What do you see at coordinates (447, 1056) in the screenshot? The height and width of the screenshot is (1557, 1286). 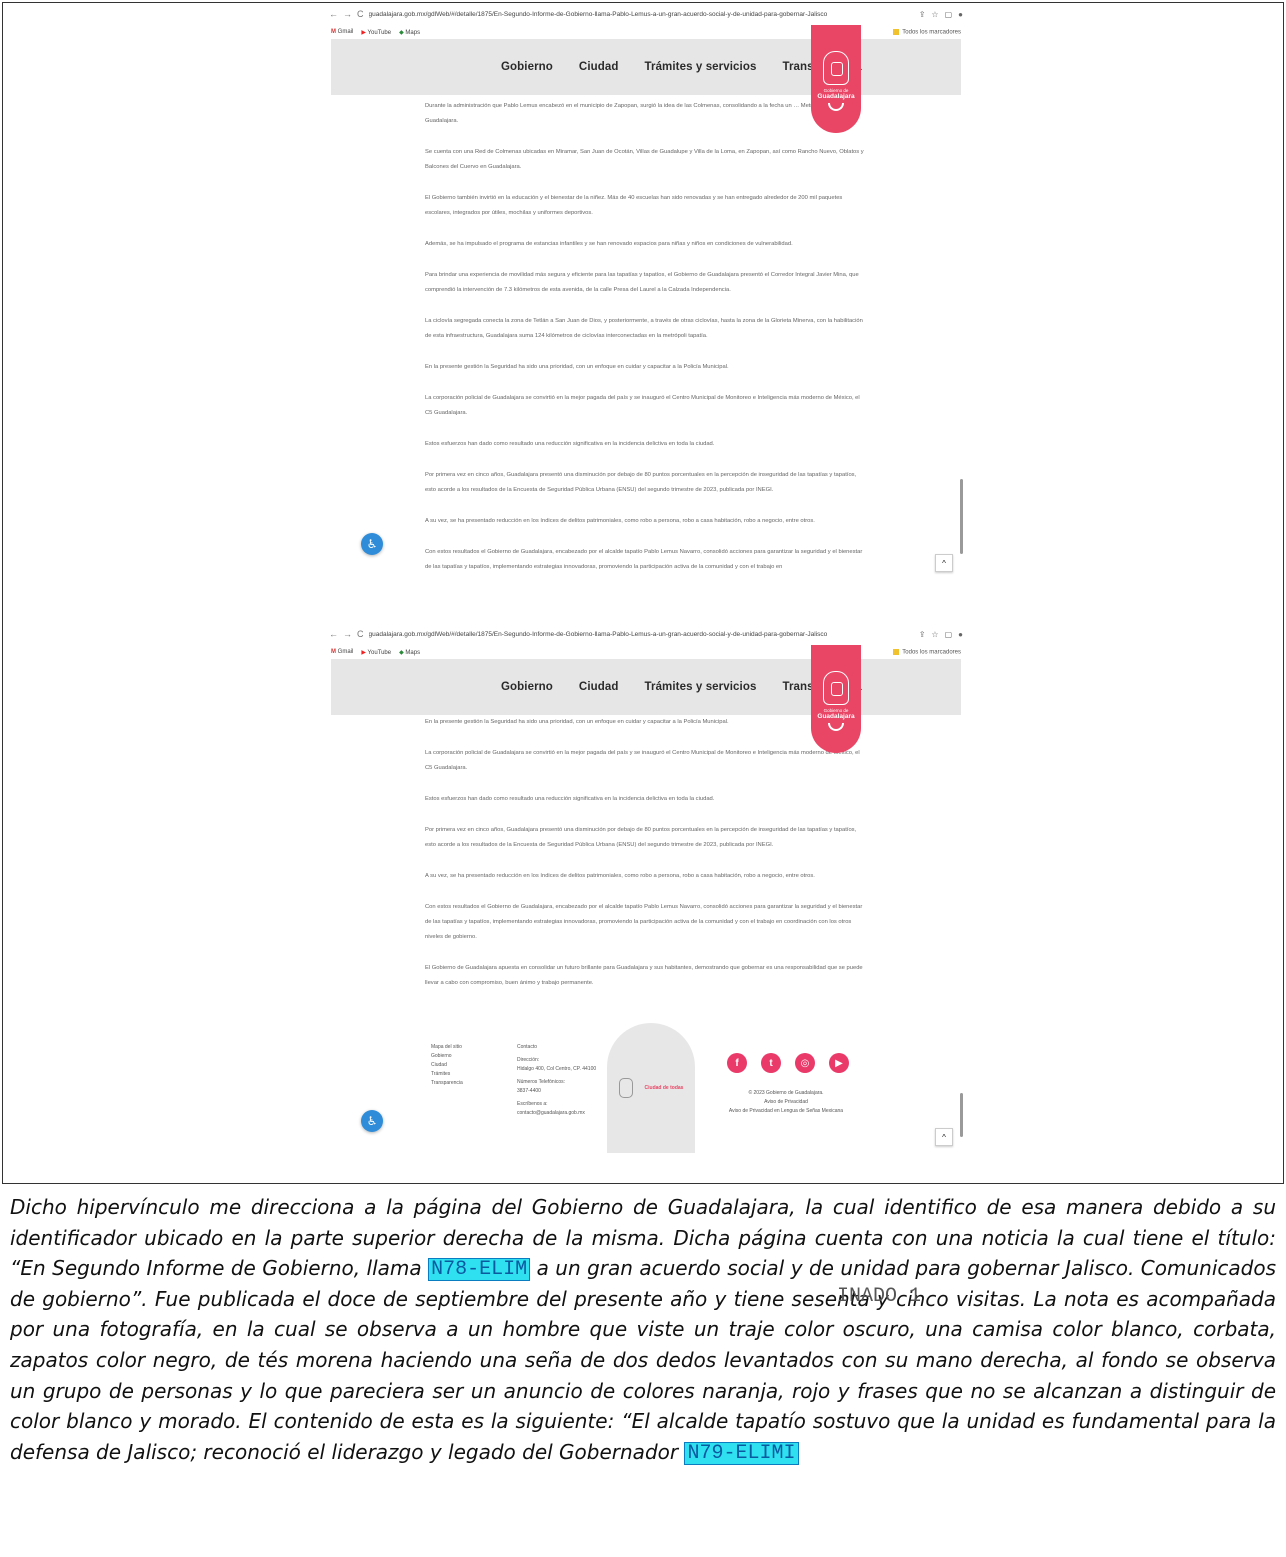 I see `sitemap-link: Gobierno` at bounding box center [447, 1056].